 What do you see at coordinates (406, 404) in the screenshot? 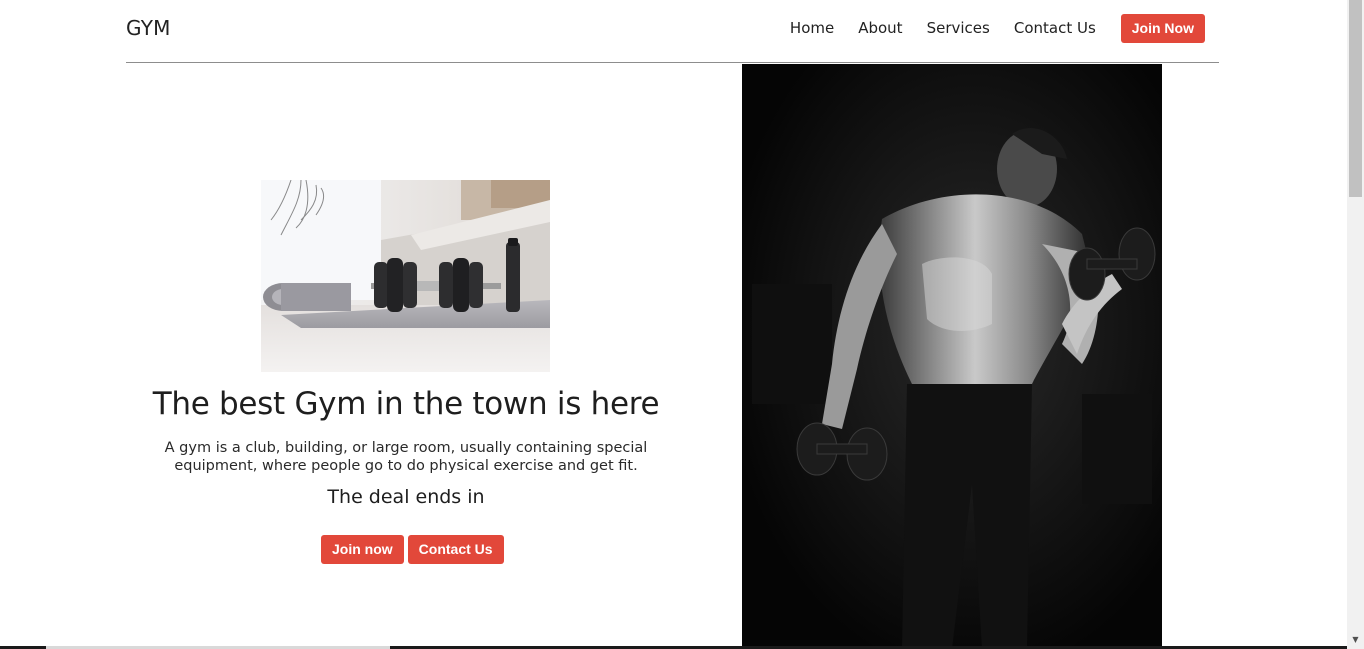
I see `hero-title: The best Gym in the town is here` at bounding box center [406, 404].